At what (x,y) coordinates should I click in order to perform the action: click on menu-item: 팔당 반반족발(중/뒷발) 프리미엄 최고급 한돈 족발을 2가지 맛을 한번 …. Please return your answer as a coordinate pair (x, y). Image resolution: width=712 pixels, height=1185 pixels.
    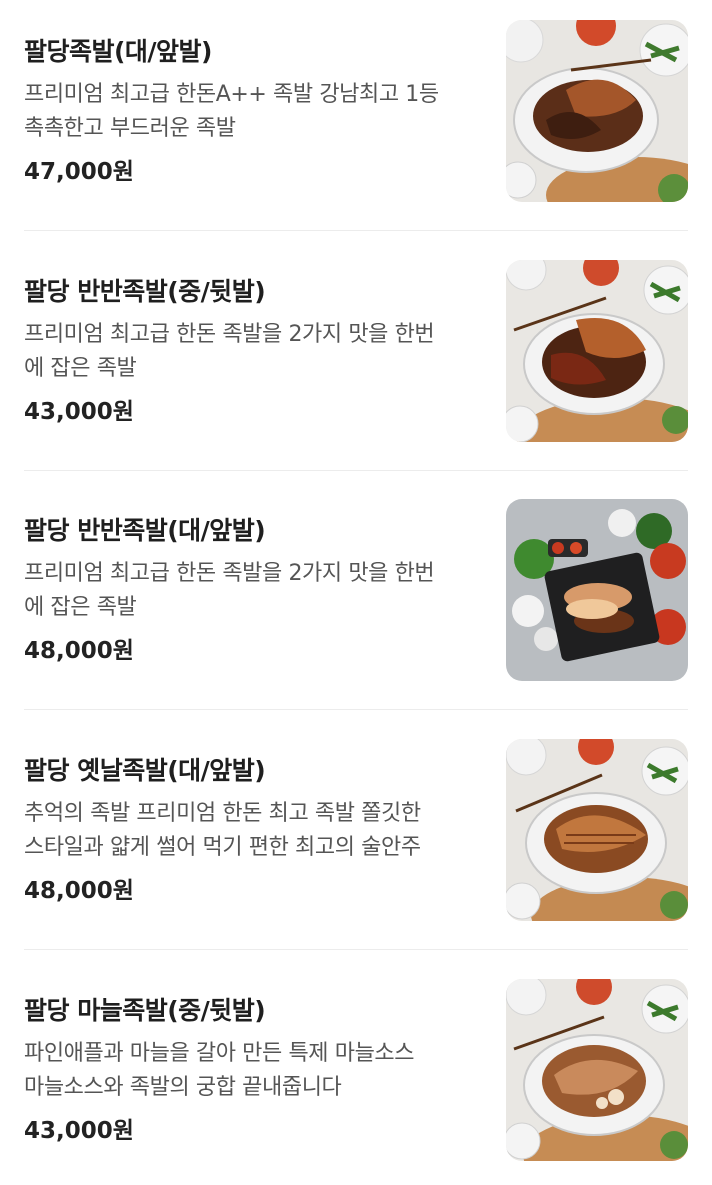
    Looking at the image, I should click on (356, 352).